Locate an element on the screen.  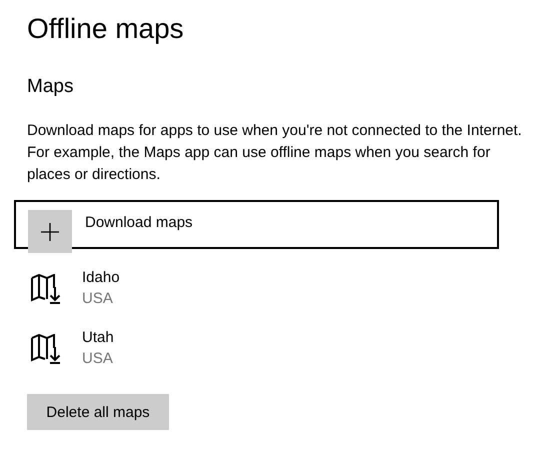
description: Download maps for apps to use when you're not connected to the Internet. For example, the Maps app can use offline maps when you search for places or directions. is located at coordinates (275, 153).